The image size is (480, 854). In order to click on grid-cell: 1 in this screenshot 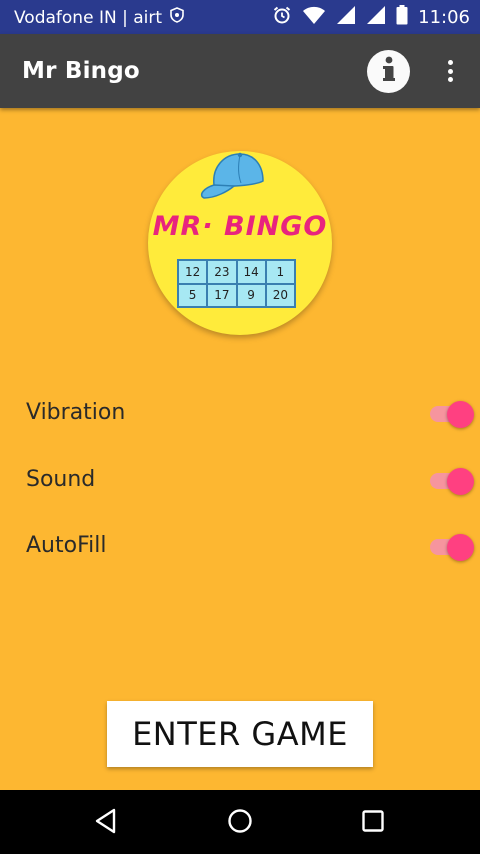, I will do `click(280, 272)`.